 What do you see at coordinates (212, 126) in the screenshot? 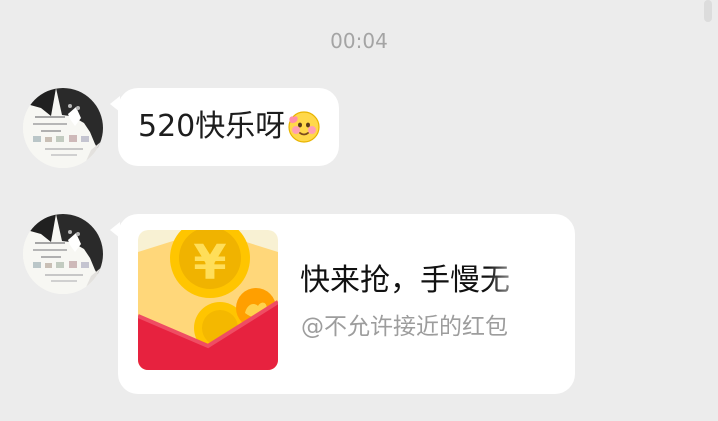
I see `message-text: 520快乐呀` at bounding box center [212, 126].